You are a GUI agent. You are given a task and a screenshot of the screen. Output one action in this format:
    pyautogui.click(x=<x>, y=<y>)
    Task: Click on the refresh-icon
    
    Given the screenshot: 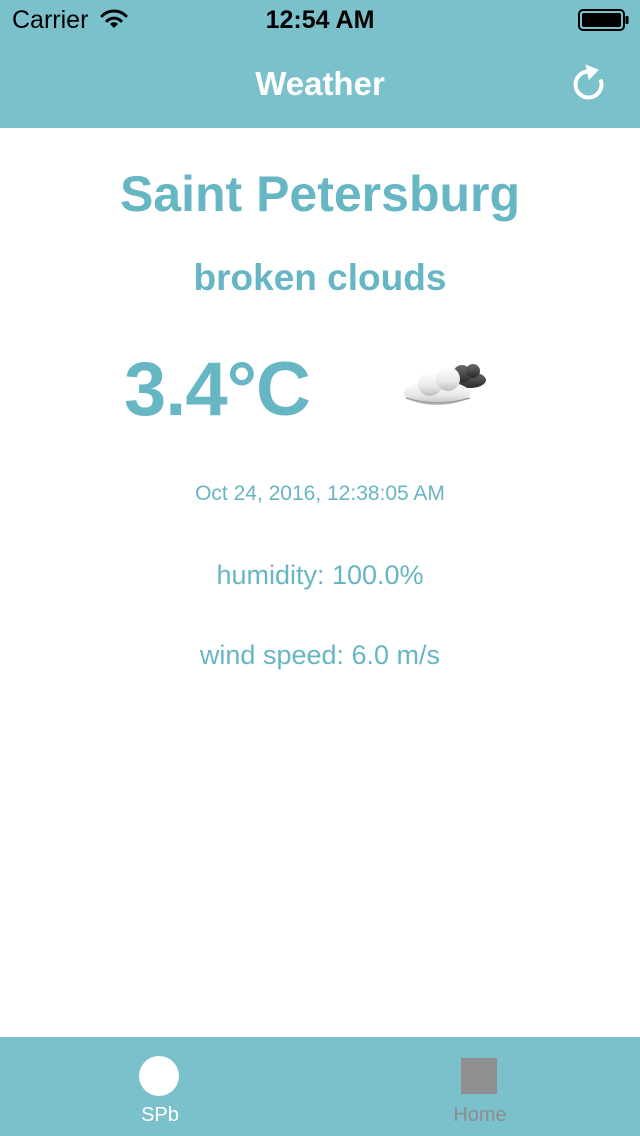 What is the action you would take?
    pyautogui.click(x=588, y=82)
    